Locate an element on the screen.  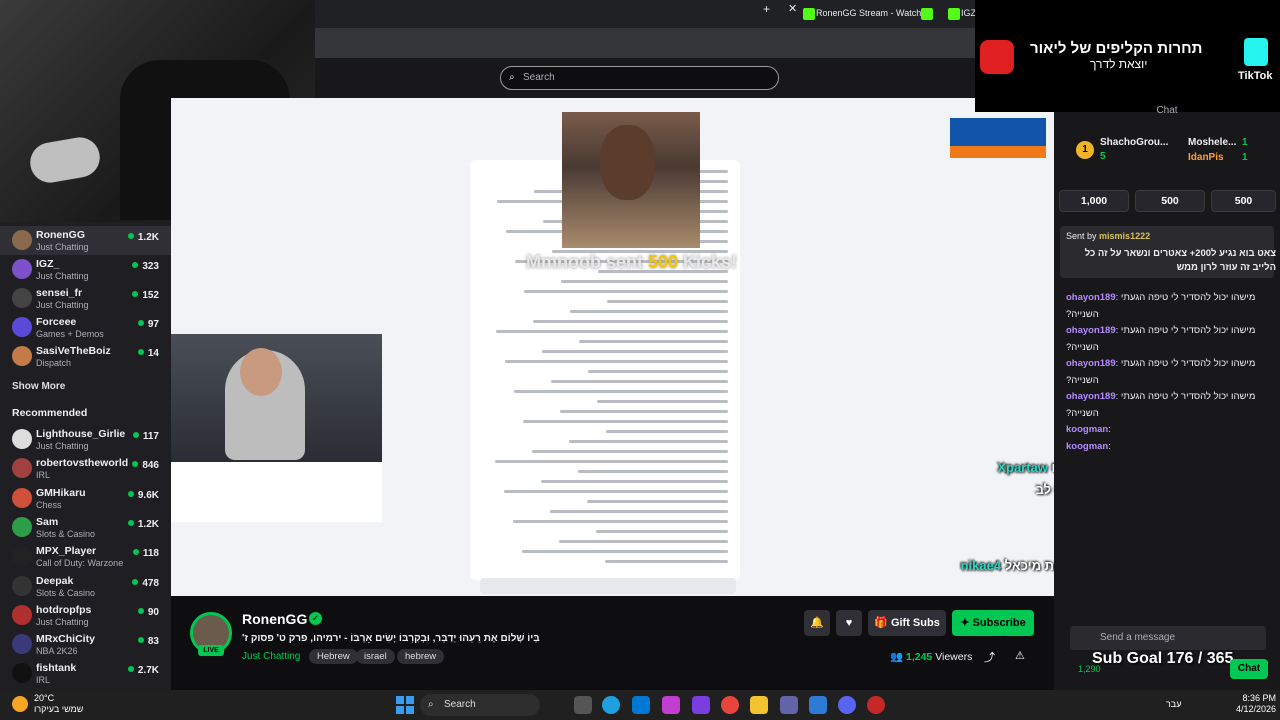
sidebar-channel: sensei_fr Just Chatting 152 is located at coordinates (85, 298).